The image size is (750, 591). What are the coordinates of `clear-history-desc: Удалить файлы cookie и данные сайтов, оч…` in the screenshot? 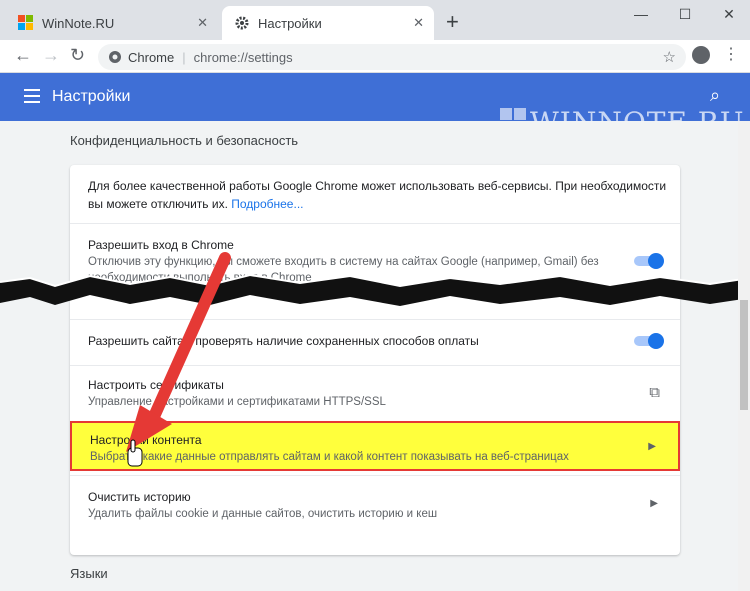 It's located at (263, 514).